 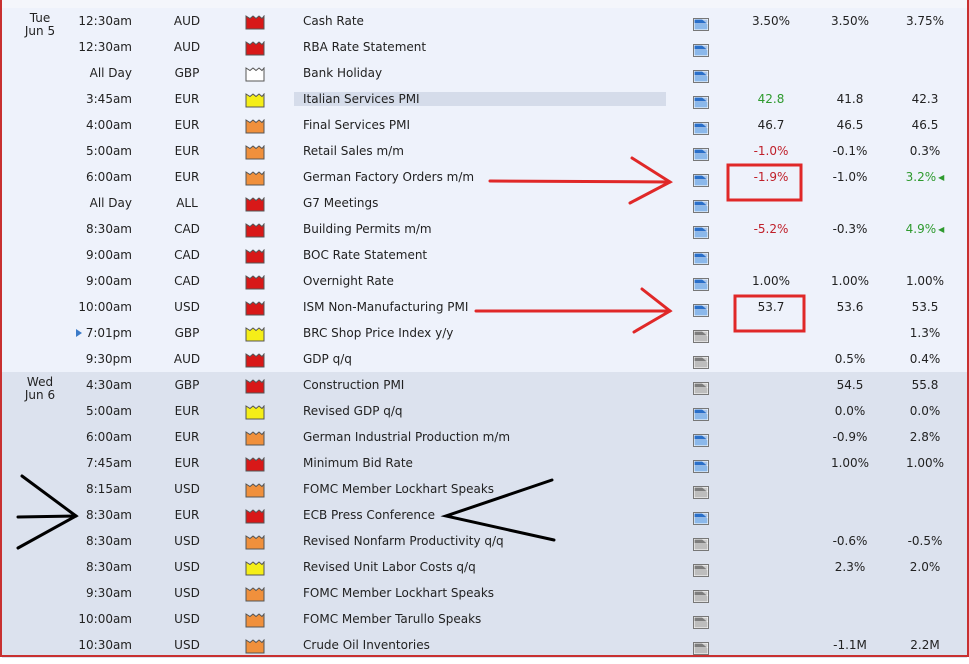 I want to click on annotation-arrow-ecb-time, so click(x=47, y=512).